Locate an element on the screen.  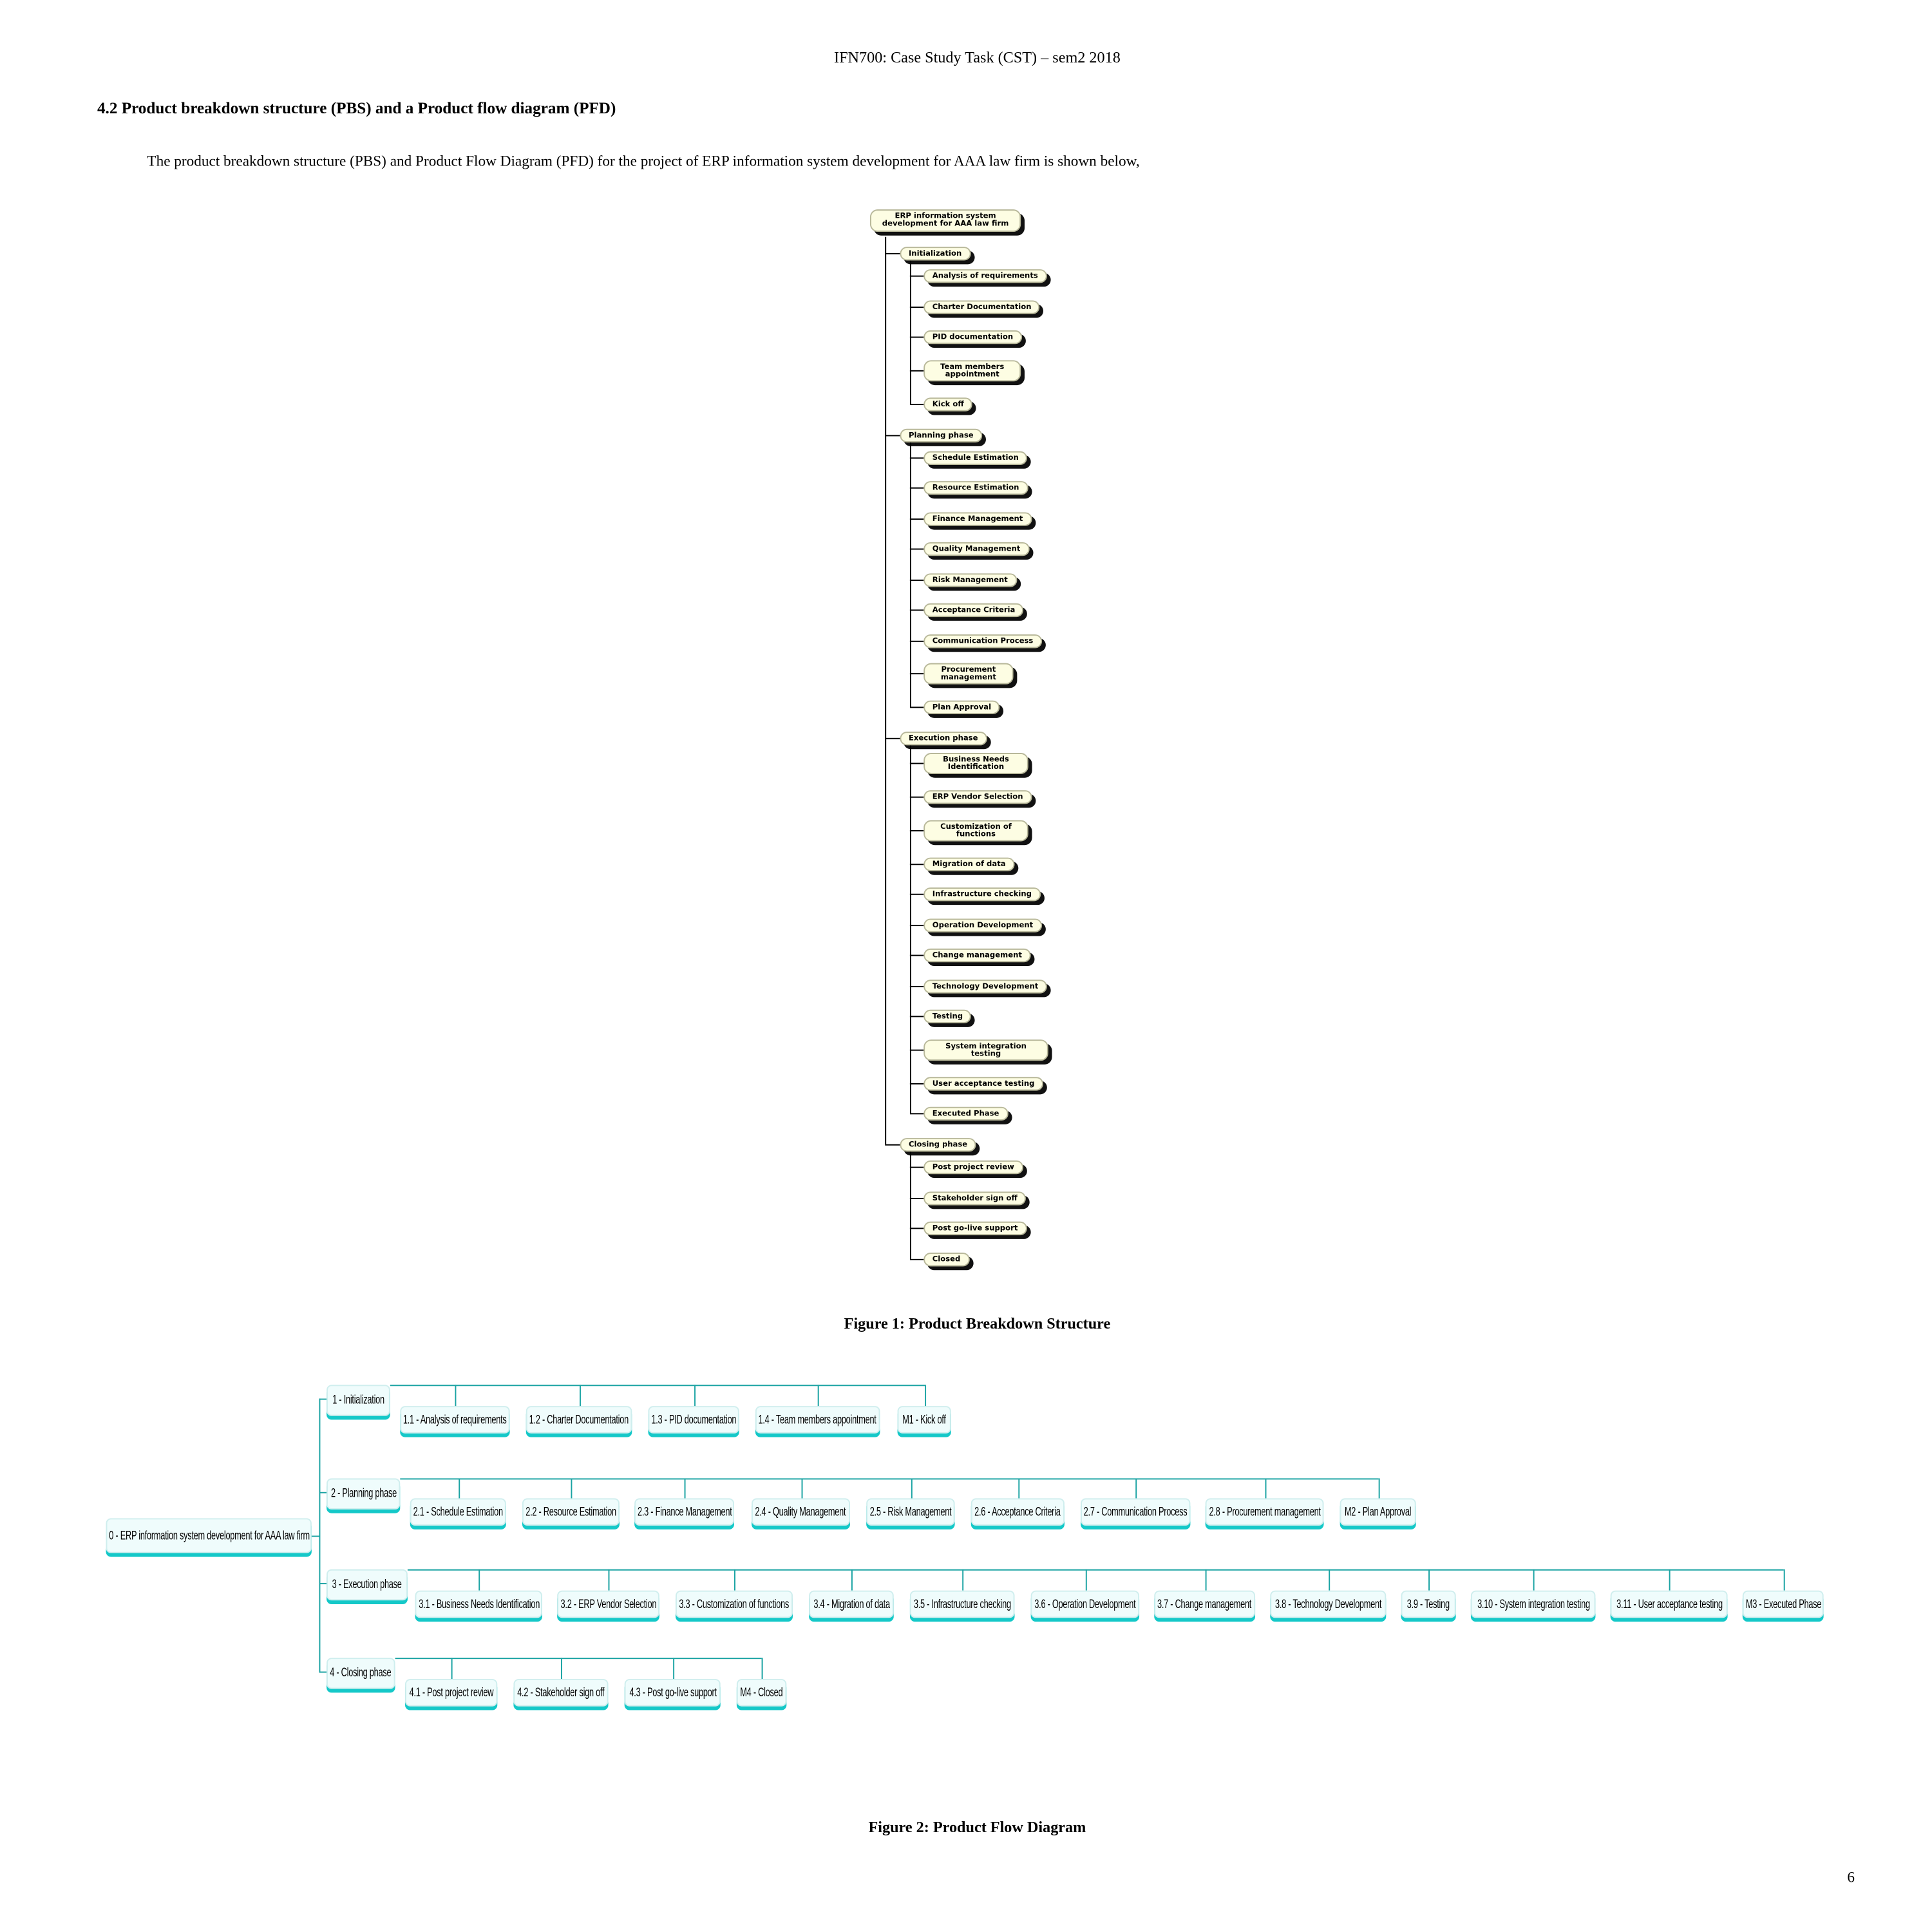
pfd-item-label: 4.3 - Post go-live support is located at coordinates (673, 1692).